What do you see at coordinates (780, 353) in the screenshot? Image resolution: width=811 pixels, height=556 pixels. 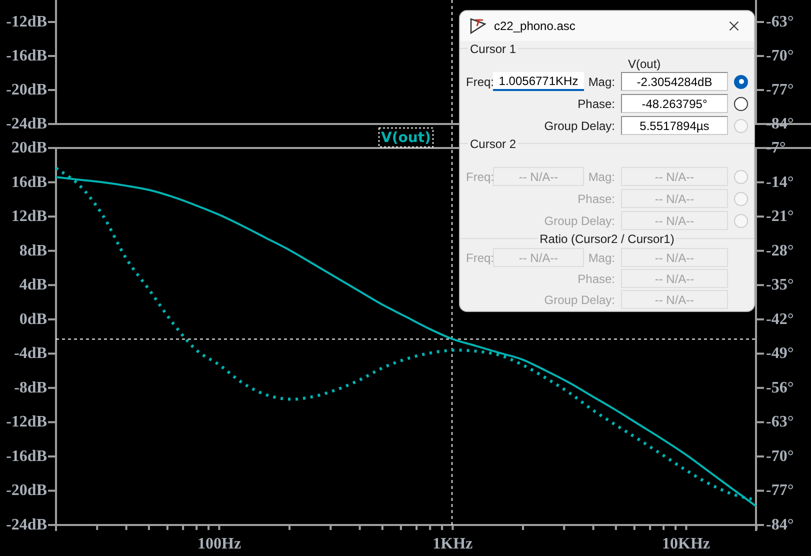 I see `axis-label: -49°` at bounding box center [780, 353].